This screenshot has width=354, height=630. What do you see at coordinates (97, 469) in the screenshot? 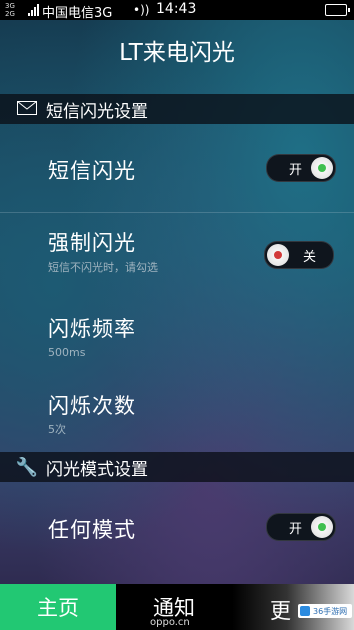
I see `section-label: 闪光模式设置` at bounding box center [97, 469].